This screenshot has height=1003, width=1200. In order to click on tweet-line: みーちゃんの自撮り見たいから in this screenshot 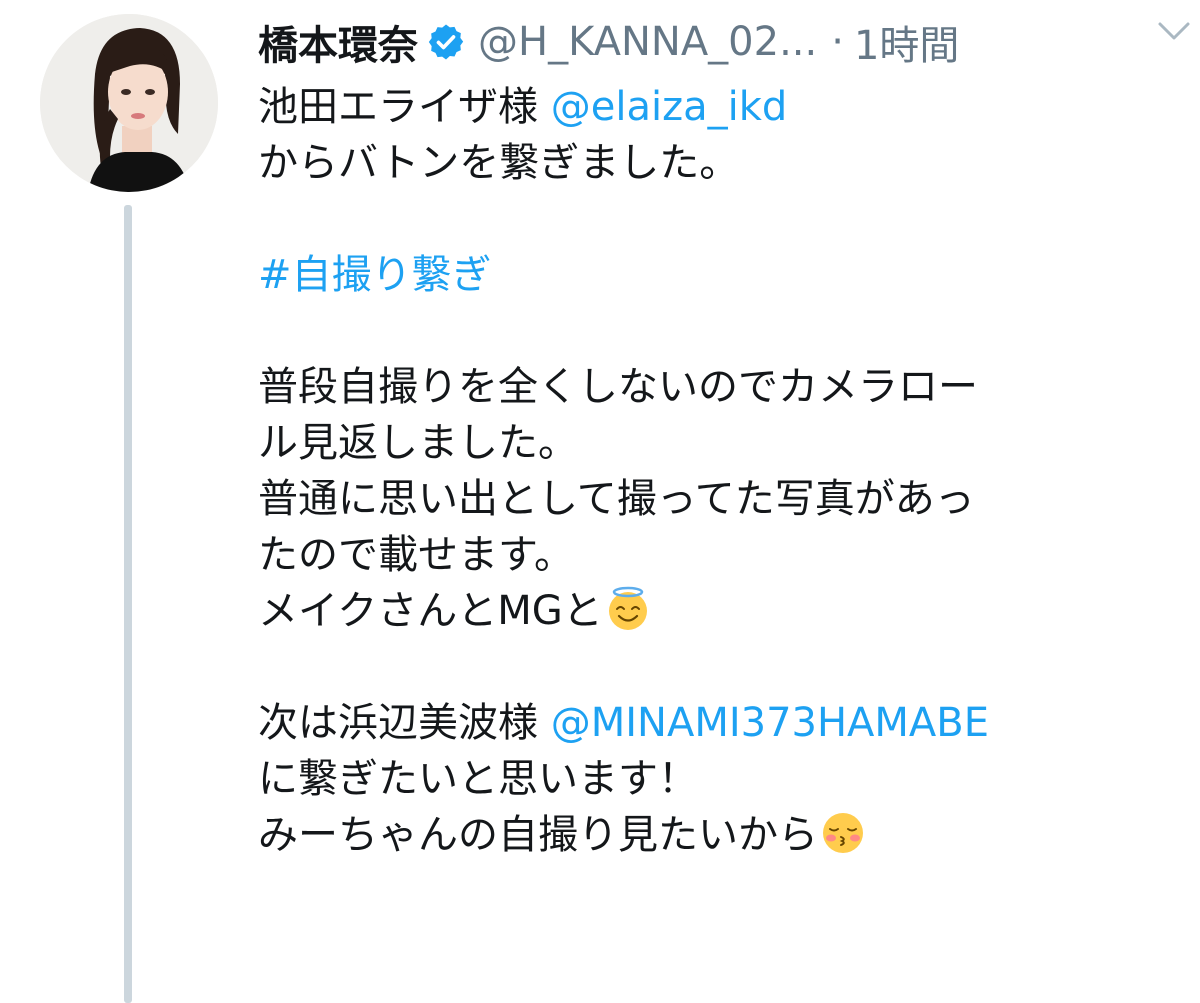, I will do `click(718, 835)`.